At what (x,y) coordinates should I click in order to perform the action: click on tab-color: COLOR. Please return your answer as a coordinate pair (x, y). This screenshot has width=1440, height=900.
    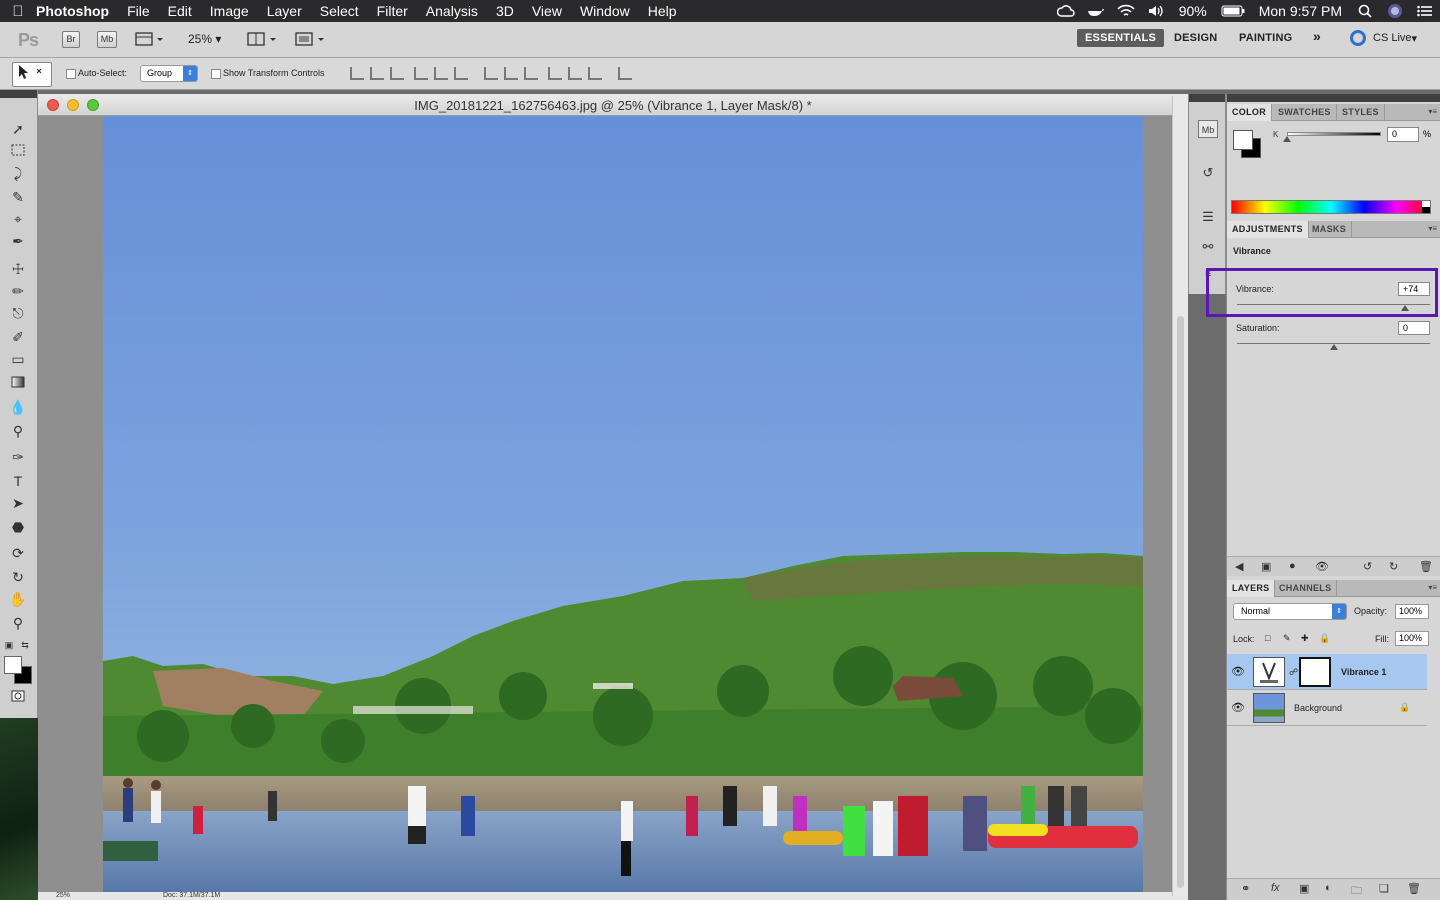
    Looking at the image, I should click on (1249, 112).